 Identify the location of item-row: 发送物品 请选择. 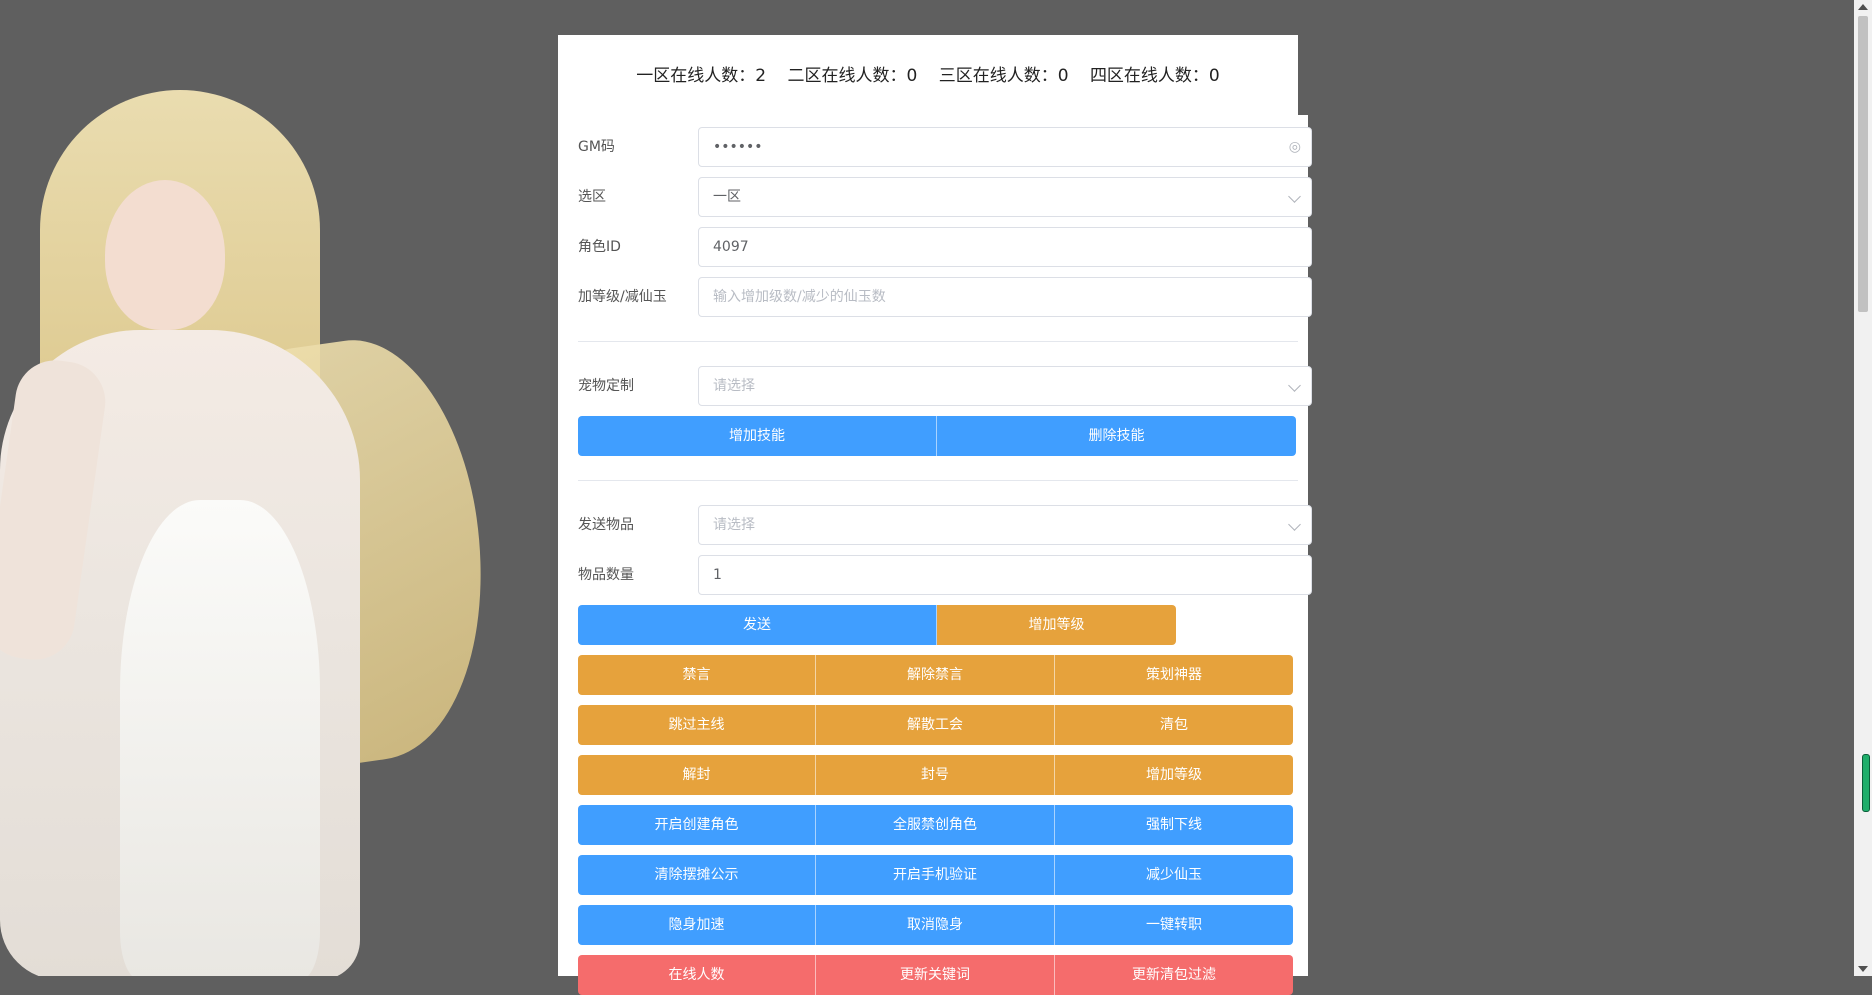
(945, 525).